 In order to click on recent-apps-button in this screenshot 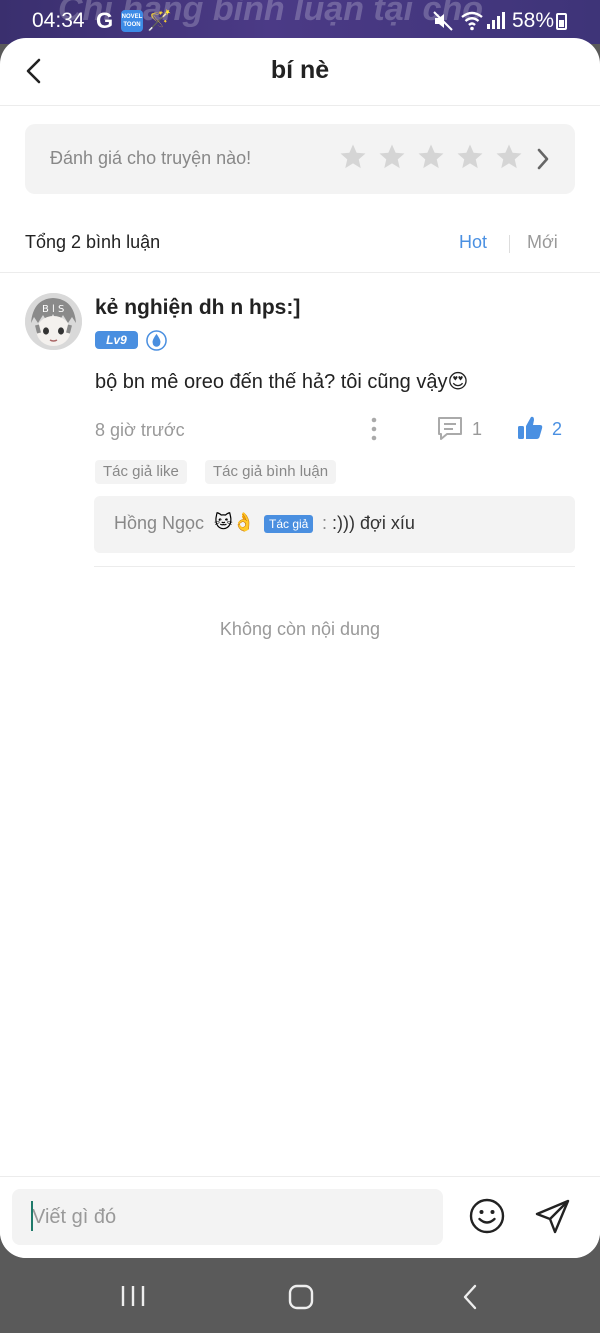, I will do `click(133, 1296)`.